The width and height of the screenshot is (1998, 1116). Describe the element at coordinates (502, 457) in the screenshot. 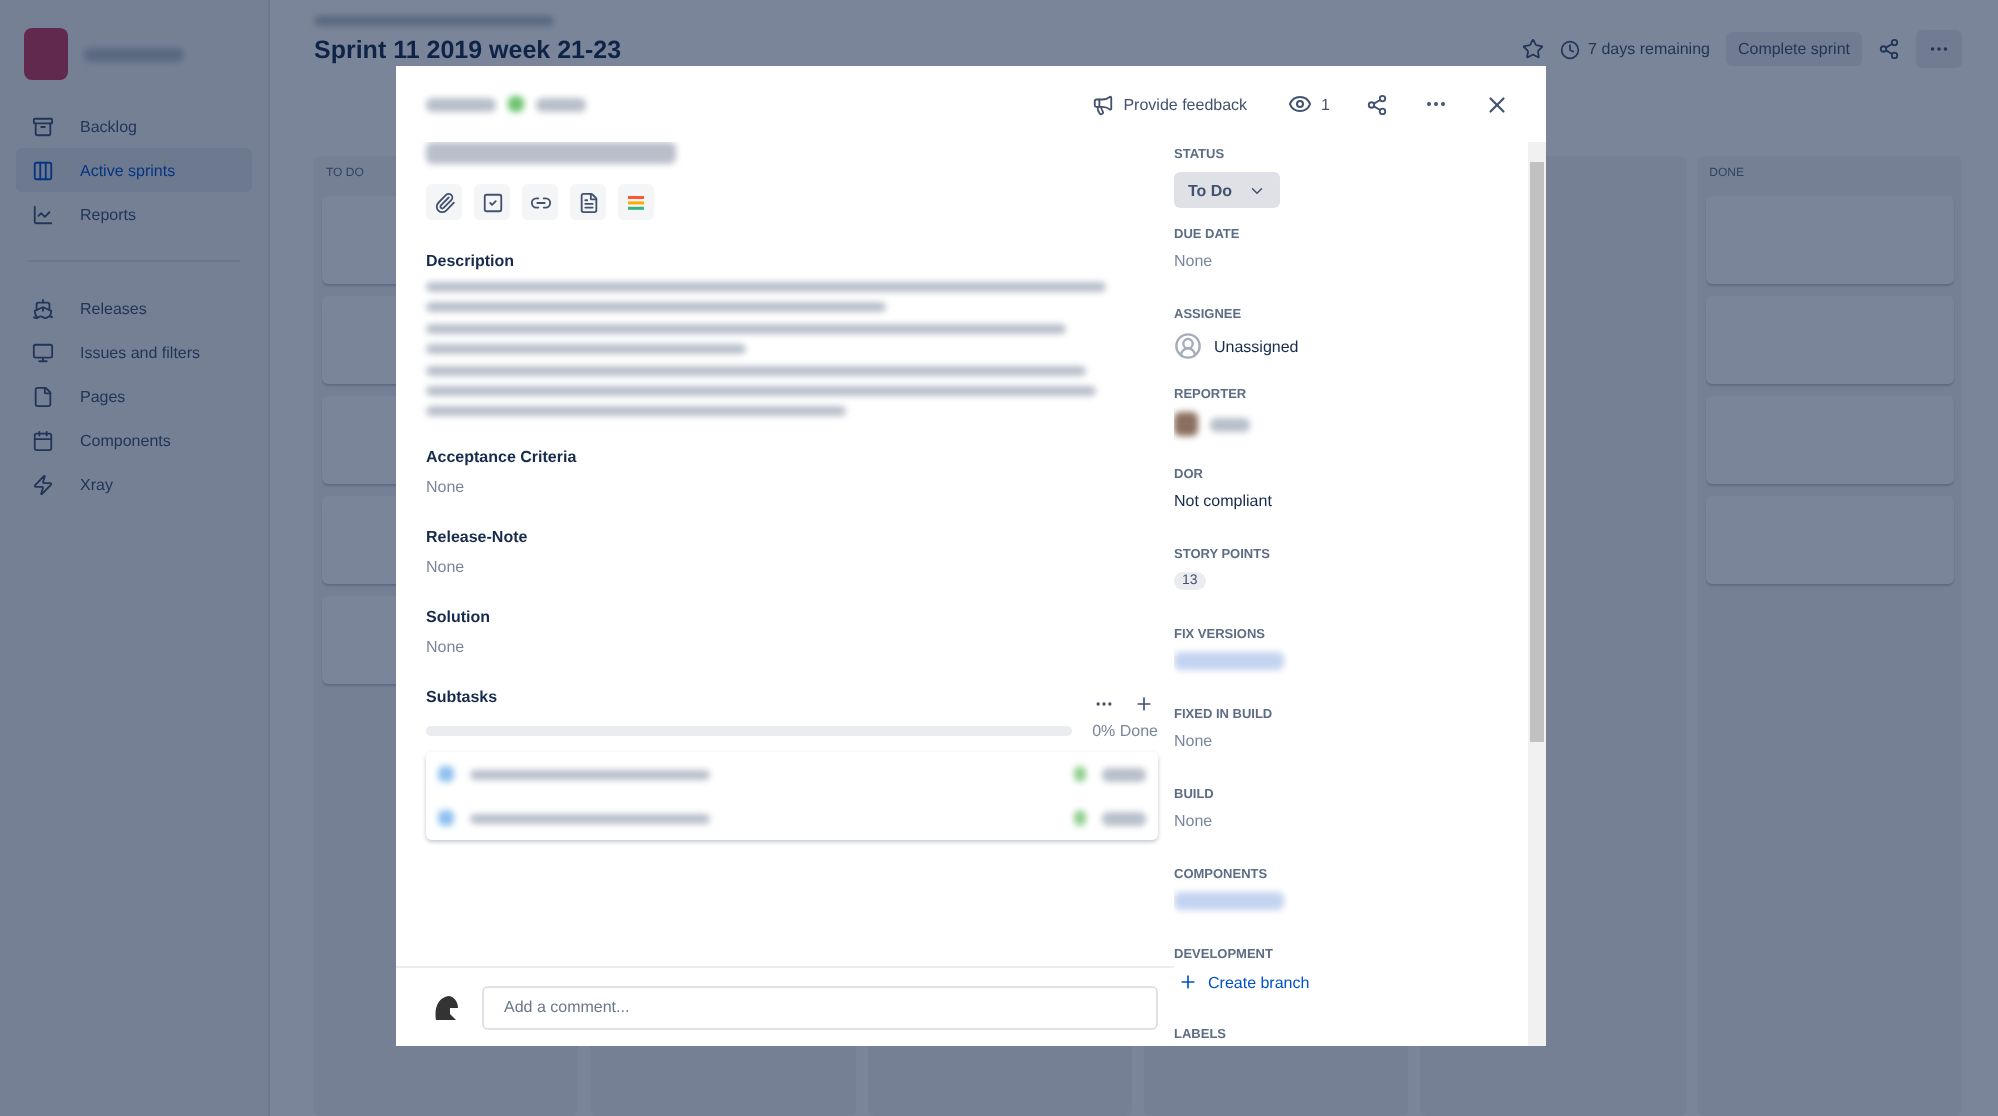

I see `section-heading: Acceptance Criteria` at that location.